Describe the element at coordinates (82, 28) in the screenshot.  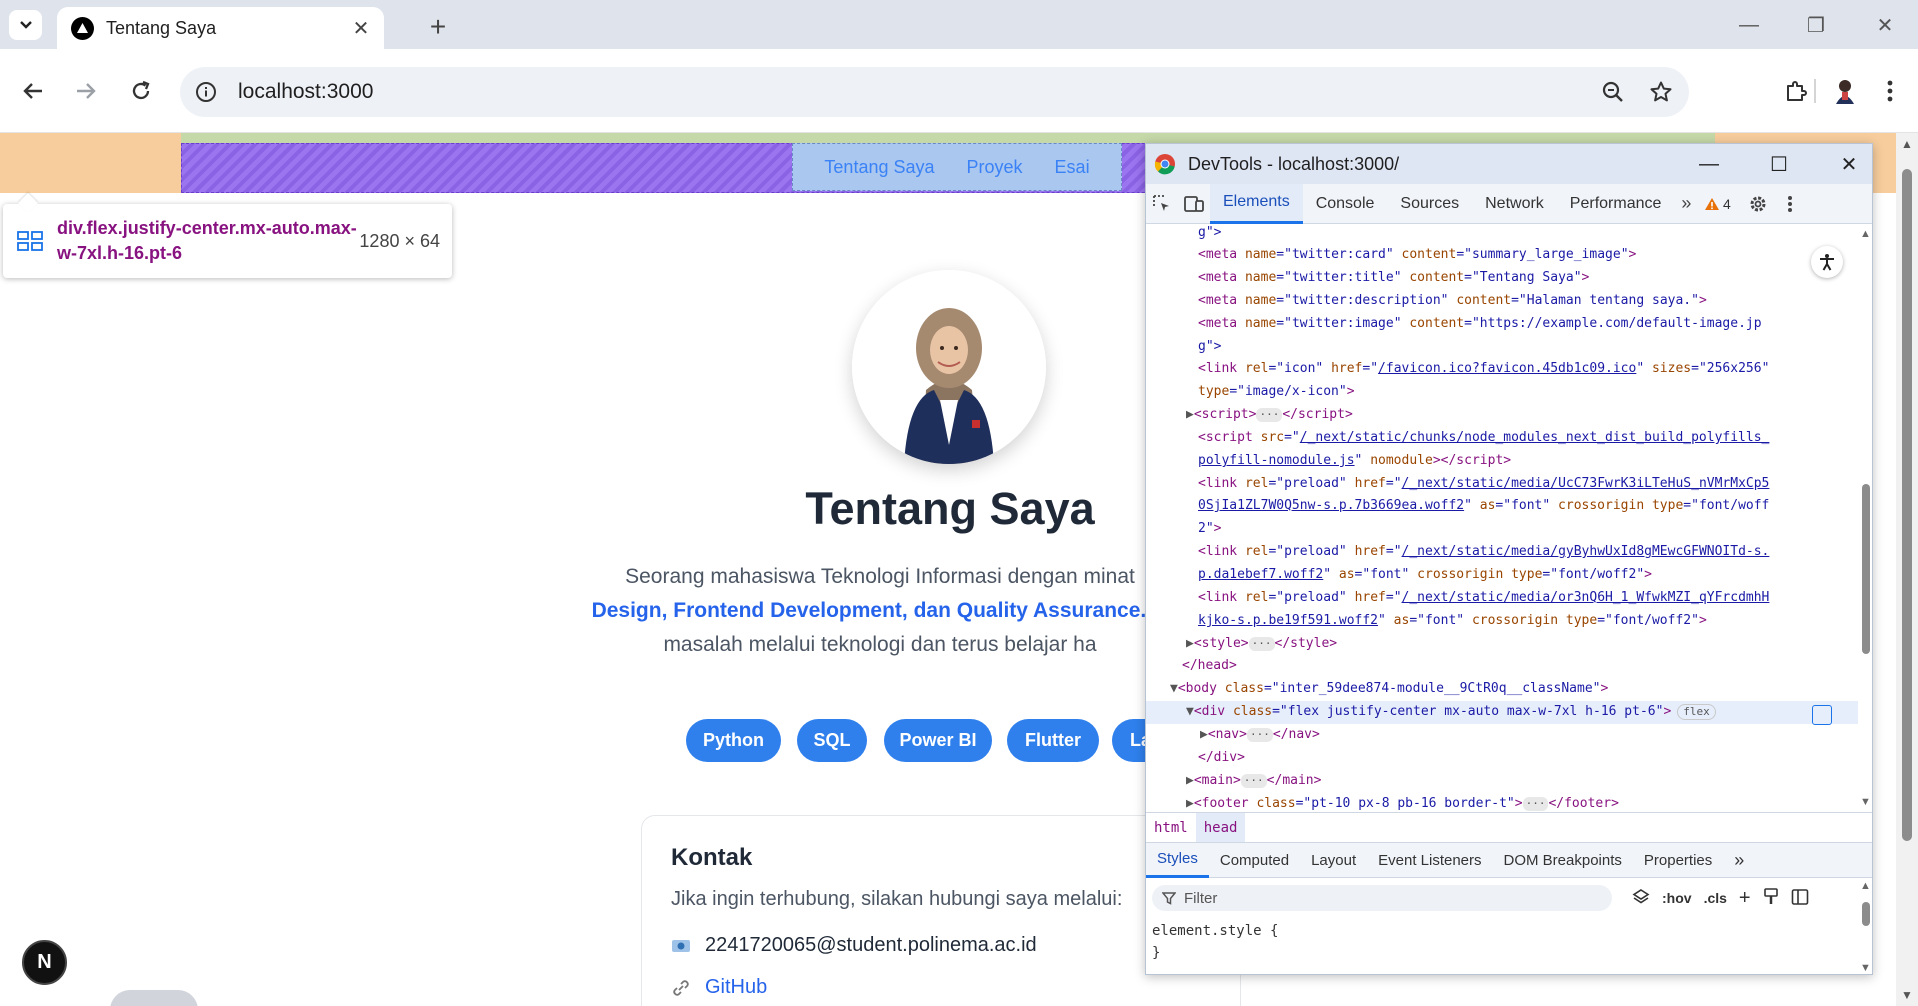
I see `nextjs-favicon-icon` at that location.